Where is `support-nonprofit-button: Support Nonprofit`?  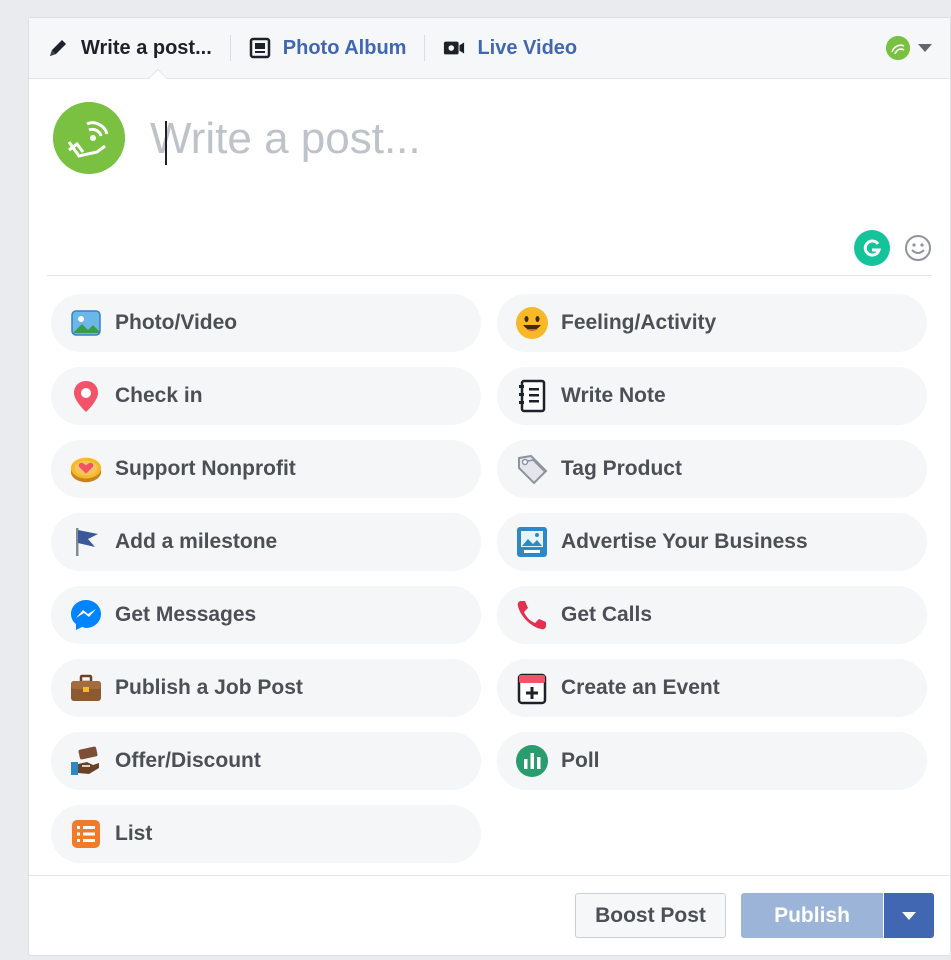 support-nonprofit-button: Support Nonprofit is located at coordinates (266, 469).